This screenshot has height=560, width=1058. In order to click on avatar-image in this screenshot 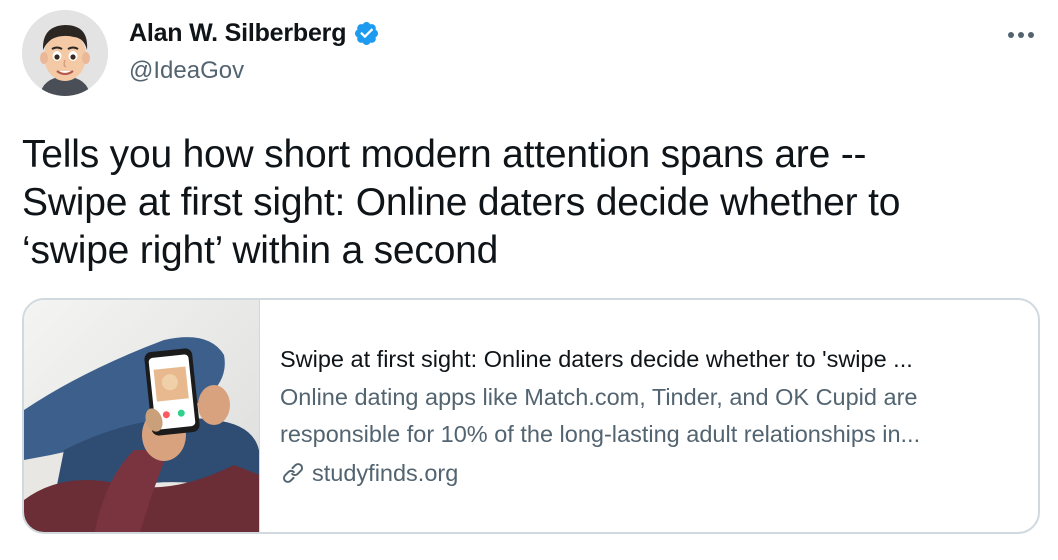, I will do `click(65, 53)`.